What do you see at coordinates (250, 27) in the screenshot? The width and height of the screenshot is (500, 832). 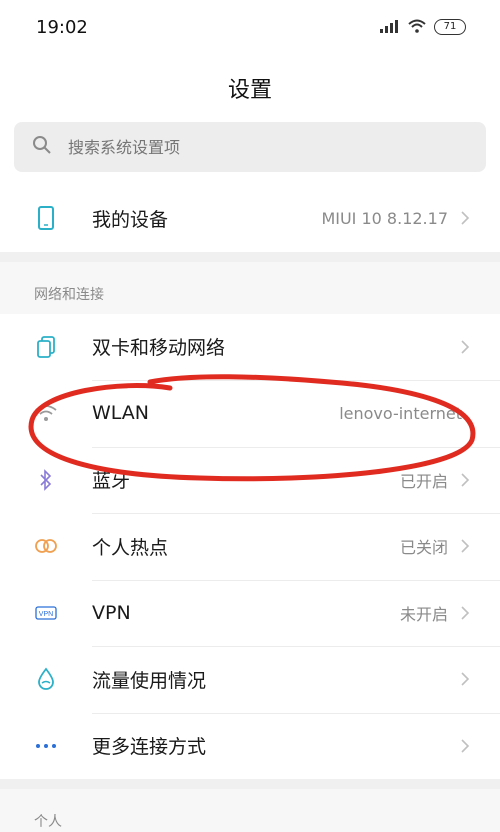 I see `status-bar: 19:02 71` at bounding box center [250, 27].